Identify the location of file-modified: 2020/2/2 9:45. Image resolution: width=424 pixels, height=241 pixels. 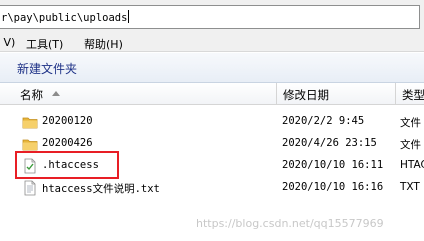
(323, 121).